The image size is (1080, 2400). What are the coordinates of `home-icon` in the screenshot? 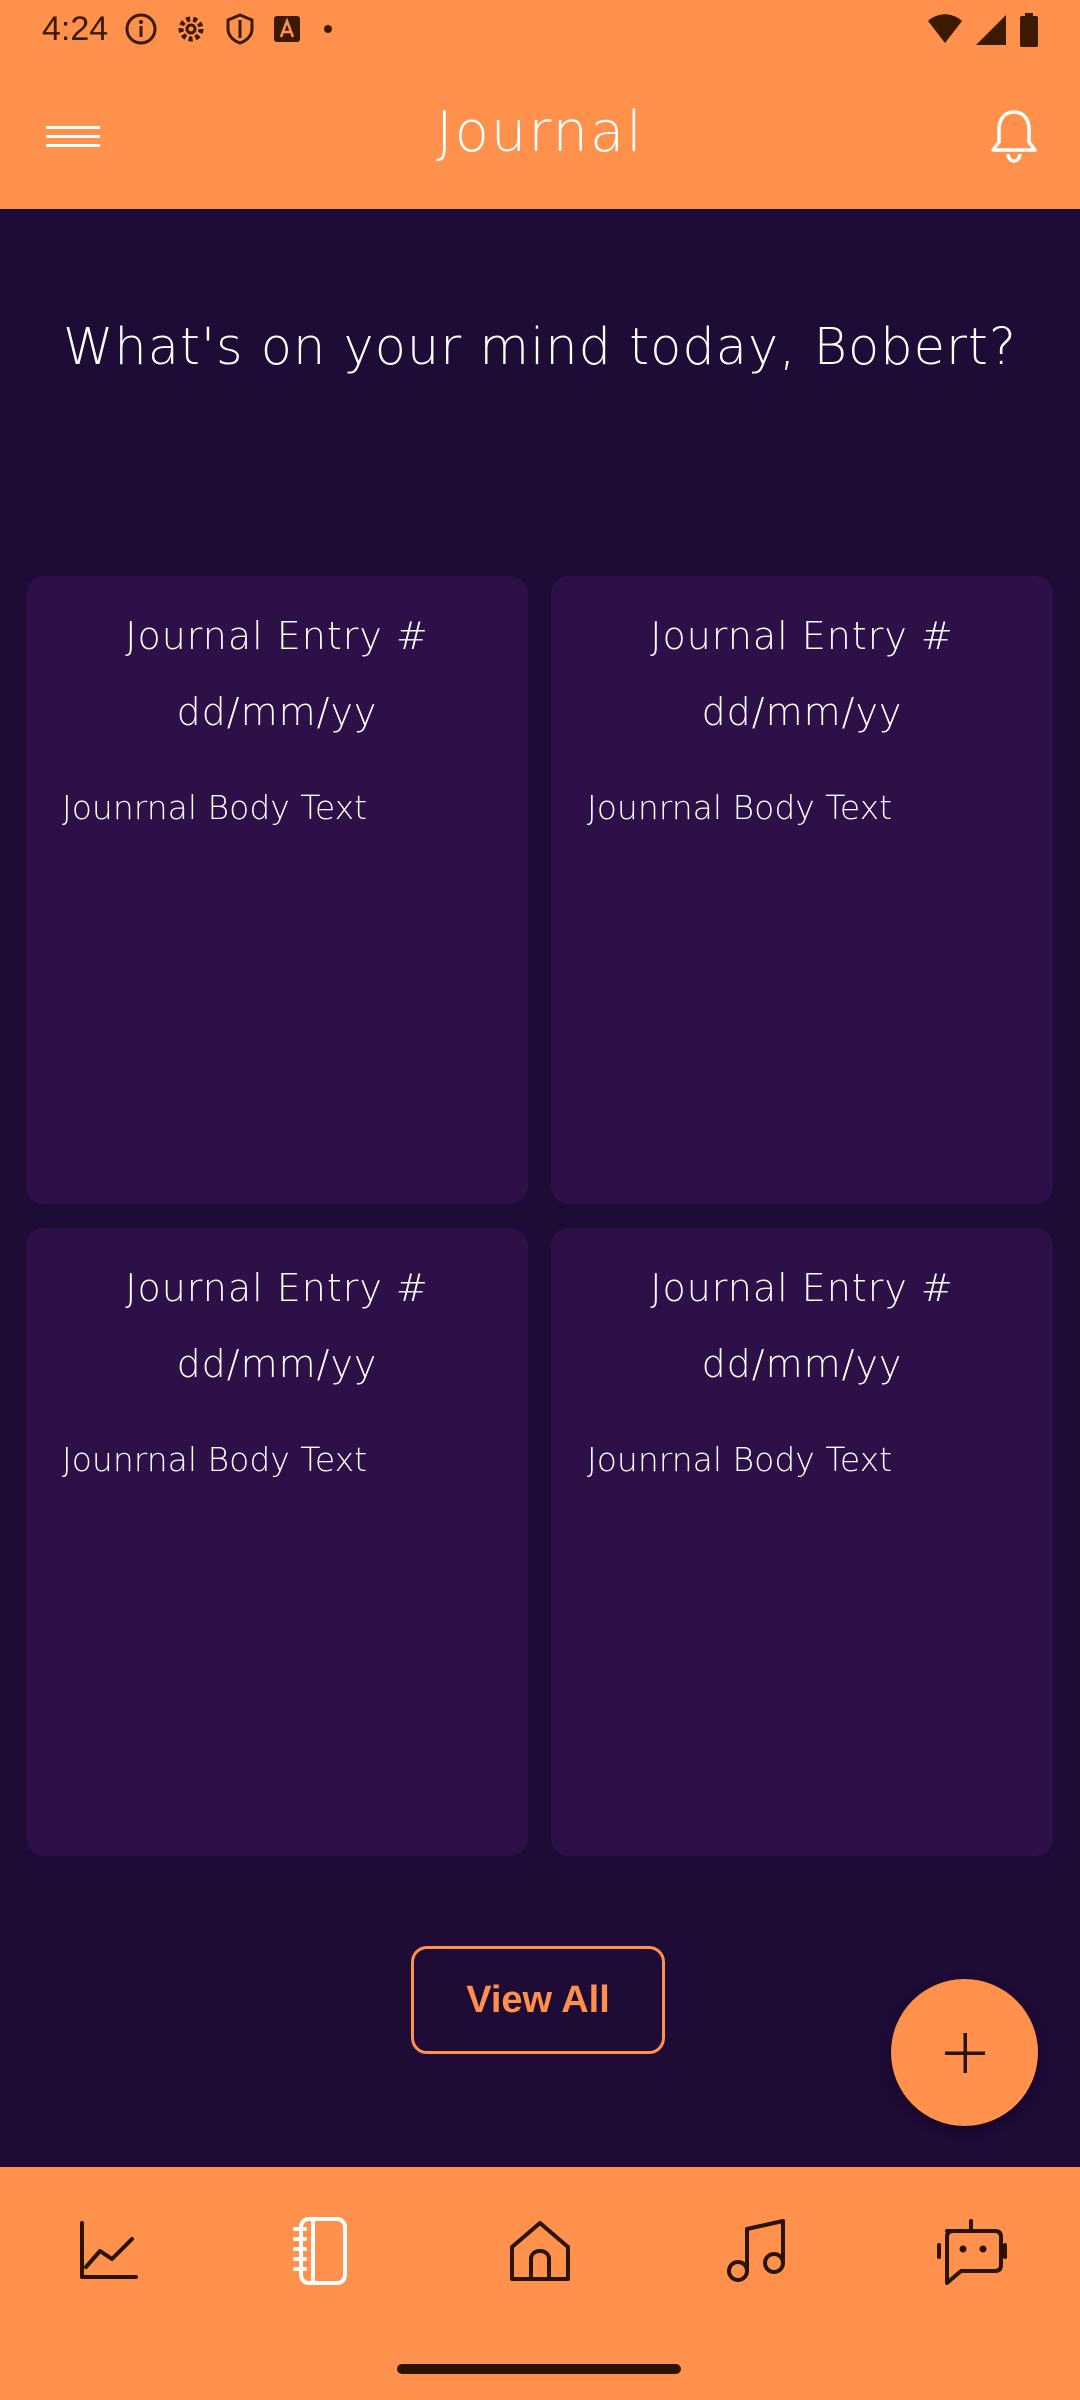 It's located at (540, 2251).